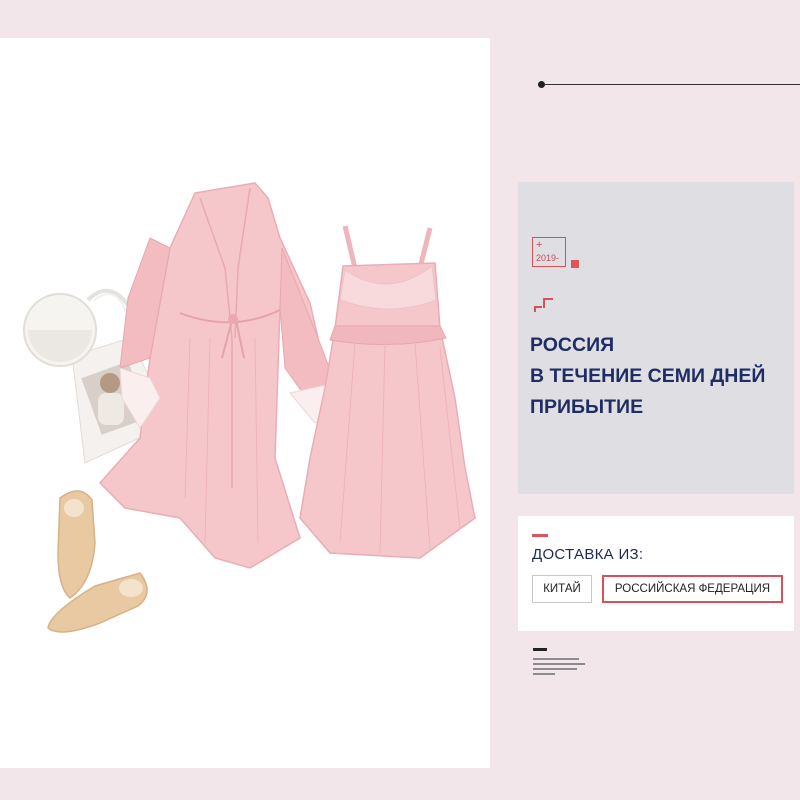 The height and width of the screenshot is (800, 800). Describe the element at coordinates (538, 309) in the screenshot. I see `corner-bracket-small-icon` at that location.